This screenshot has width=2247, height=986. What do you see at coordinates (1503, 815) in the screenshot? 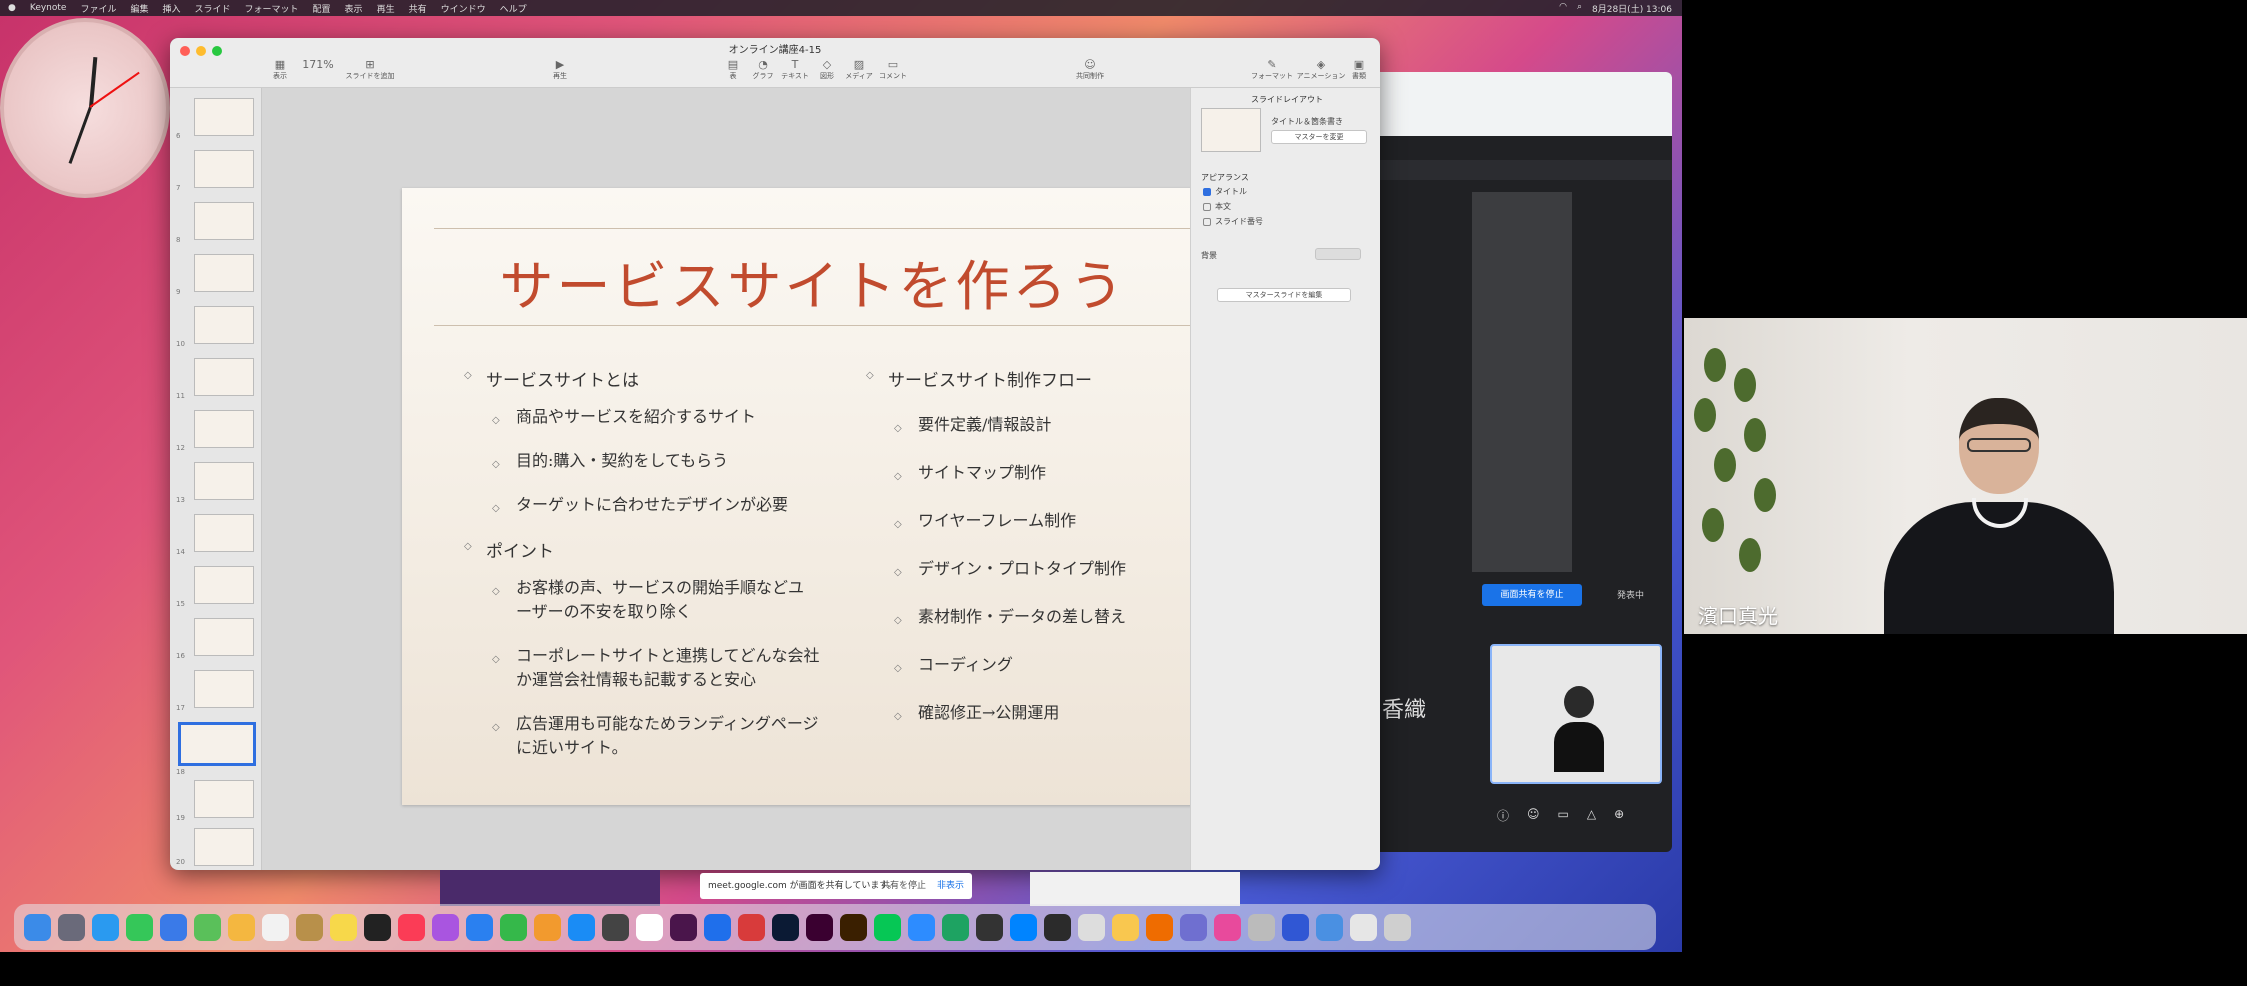
I see `info-icon: ⓘ` at bounding box center [1503, 815].